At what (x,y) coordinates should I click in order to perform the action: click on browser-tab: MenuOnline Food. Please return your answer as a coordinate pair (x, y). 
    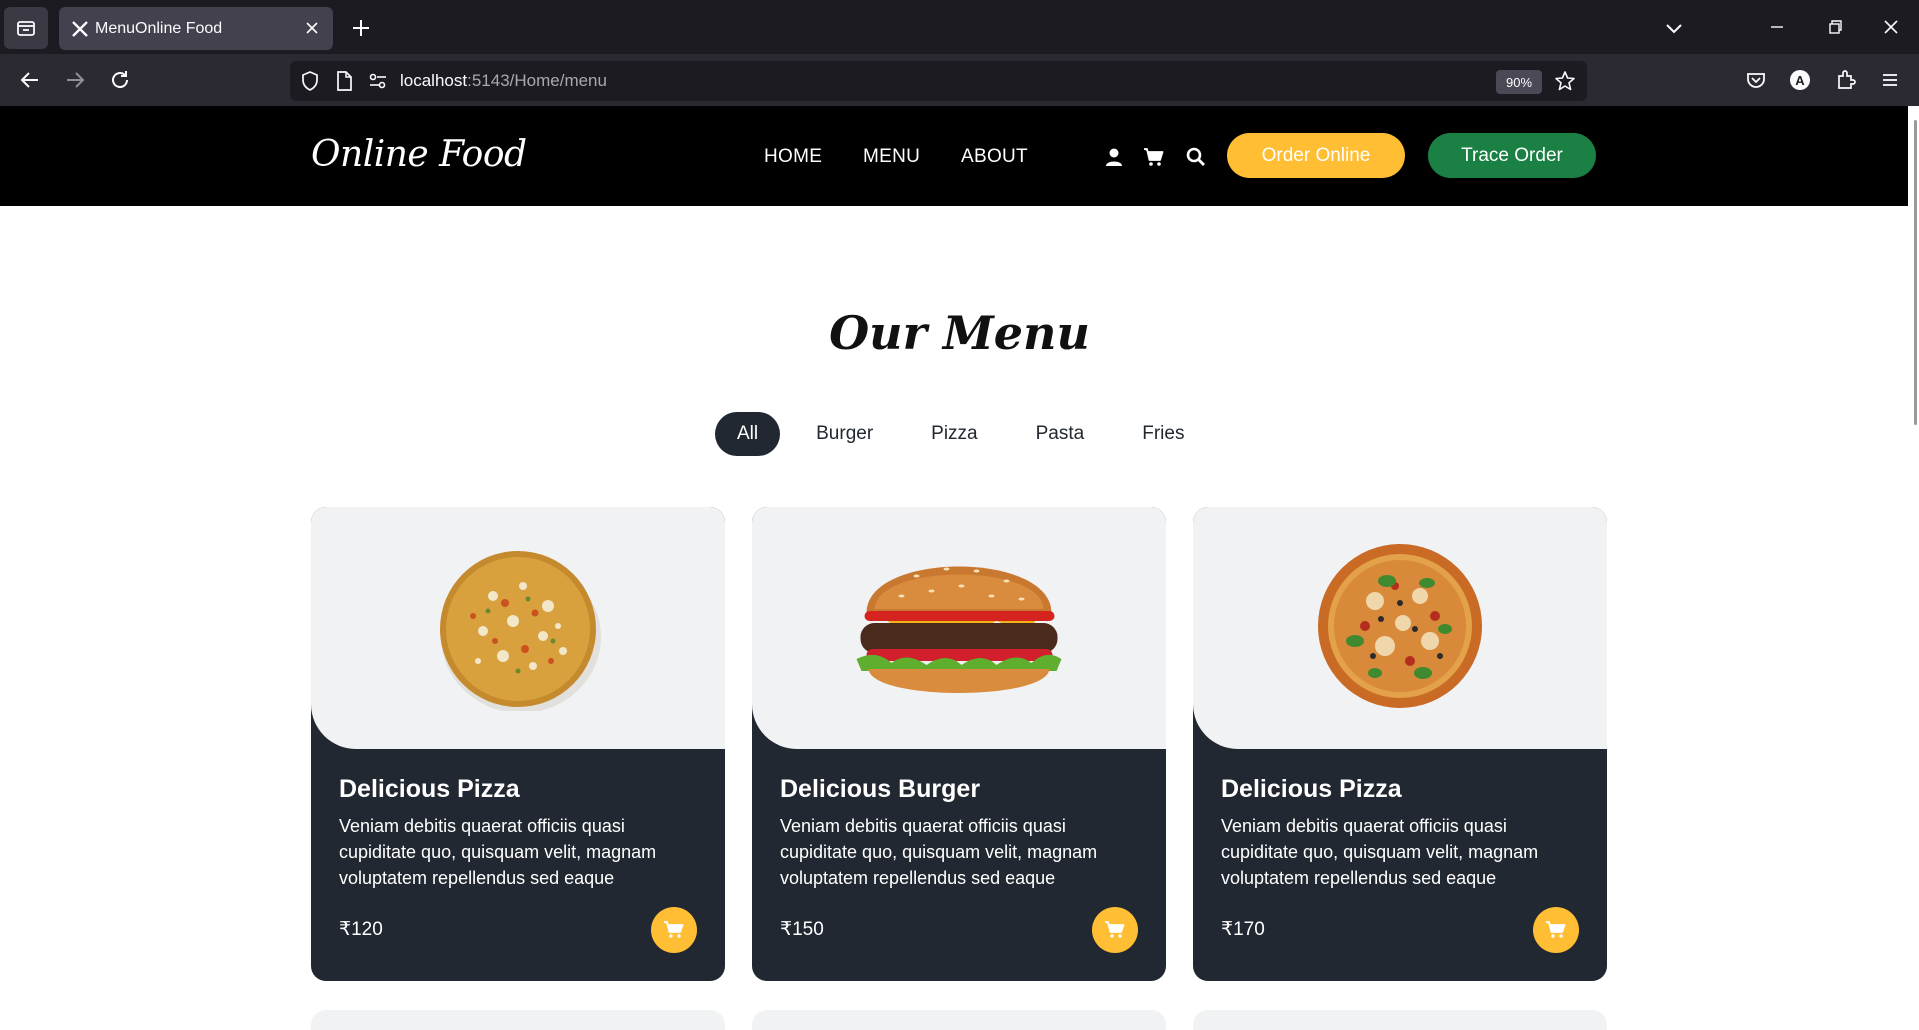
    Looking at the image, I should click on (196, 28).